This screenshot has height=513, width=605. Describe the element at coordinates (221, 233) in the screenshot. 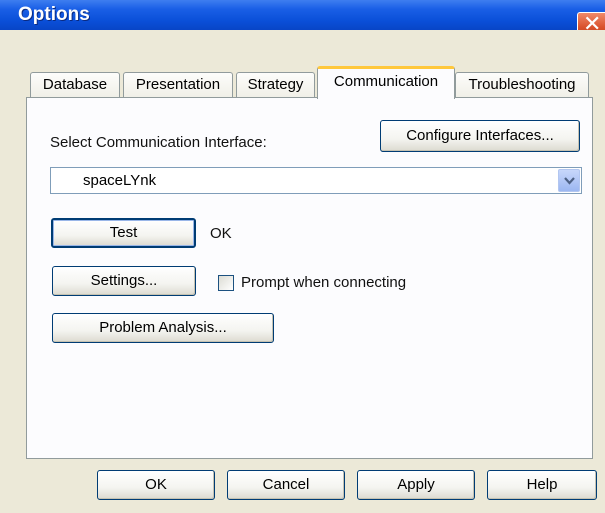

I see `test-status: OK` at that location.